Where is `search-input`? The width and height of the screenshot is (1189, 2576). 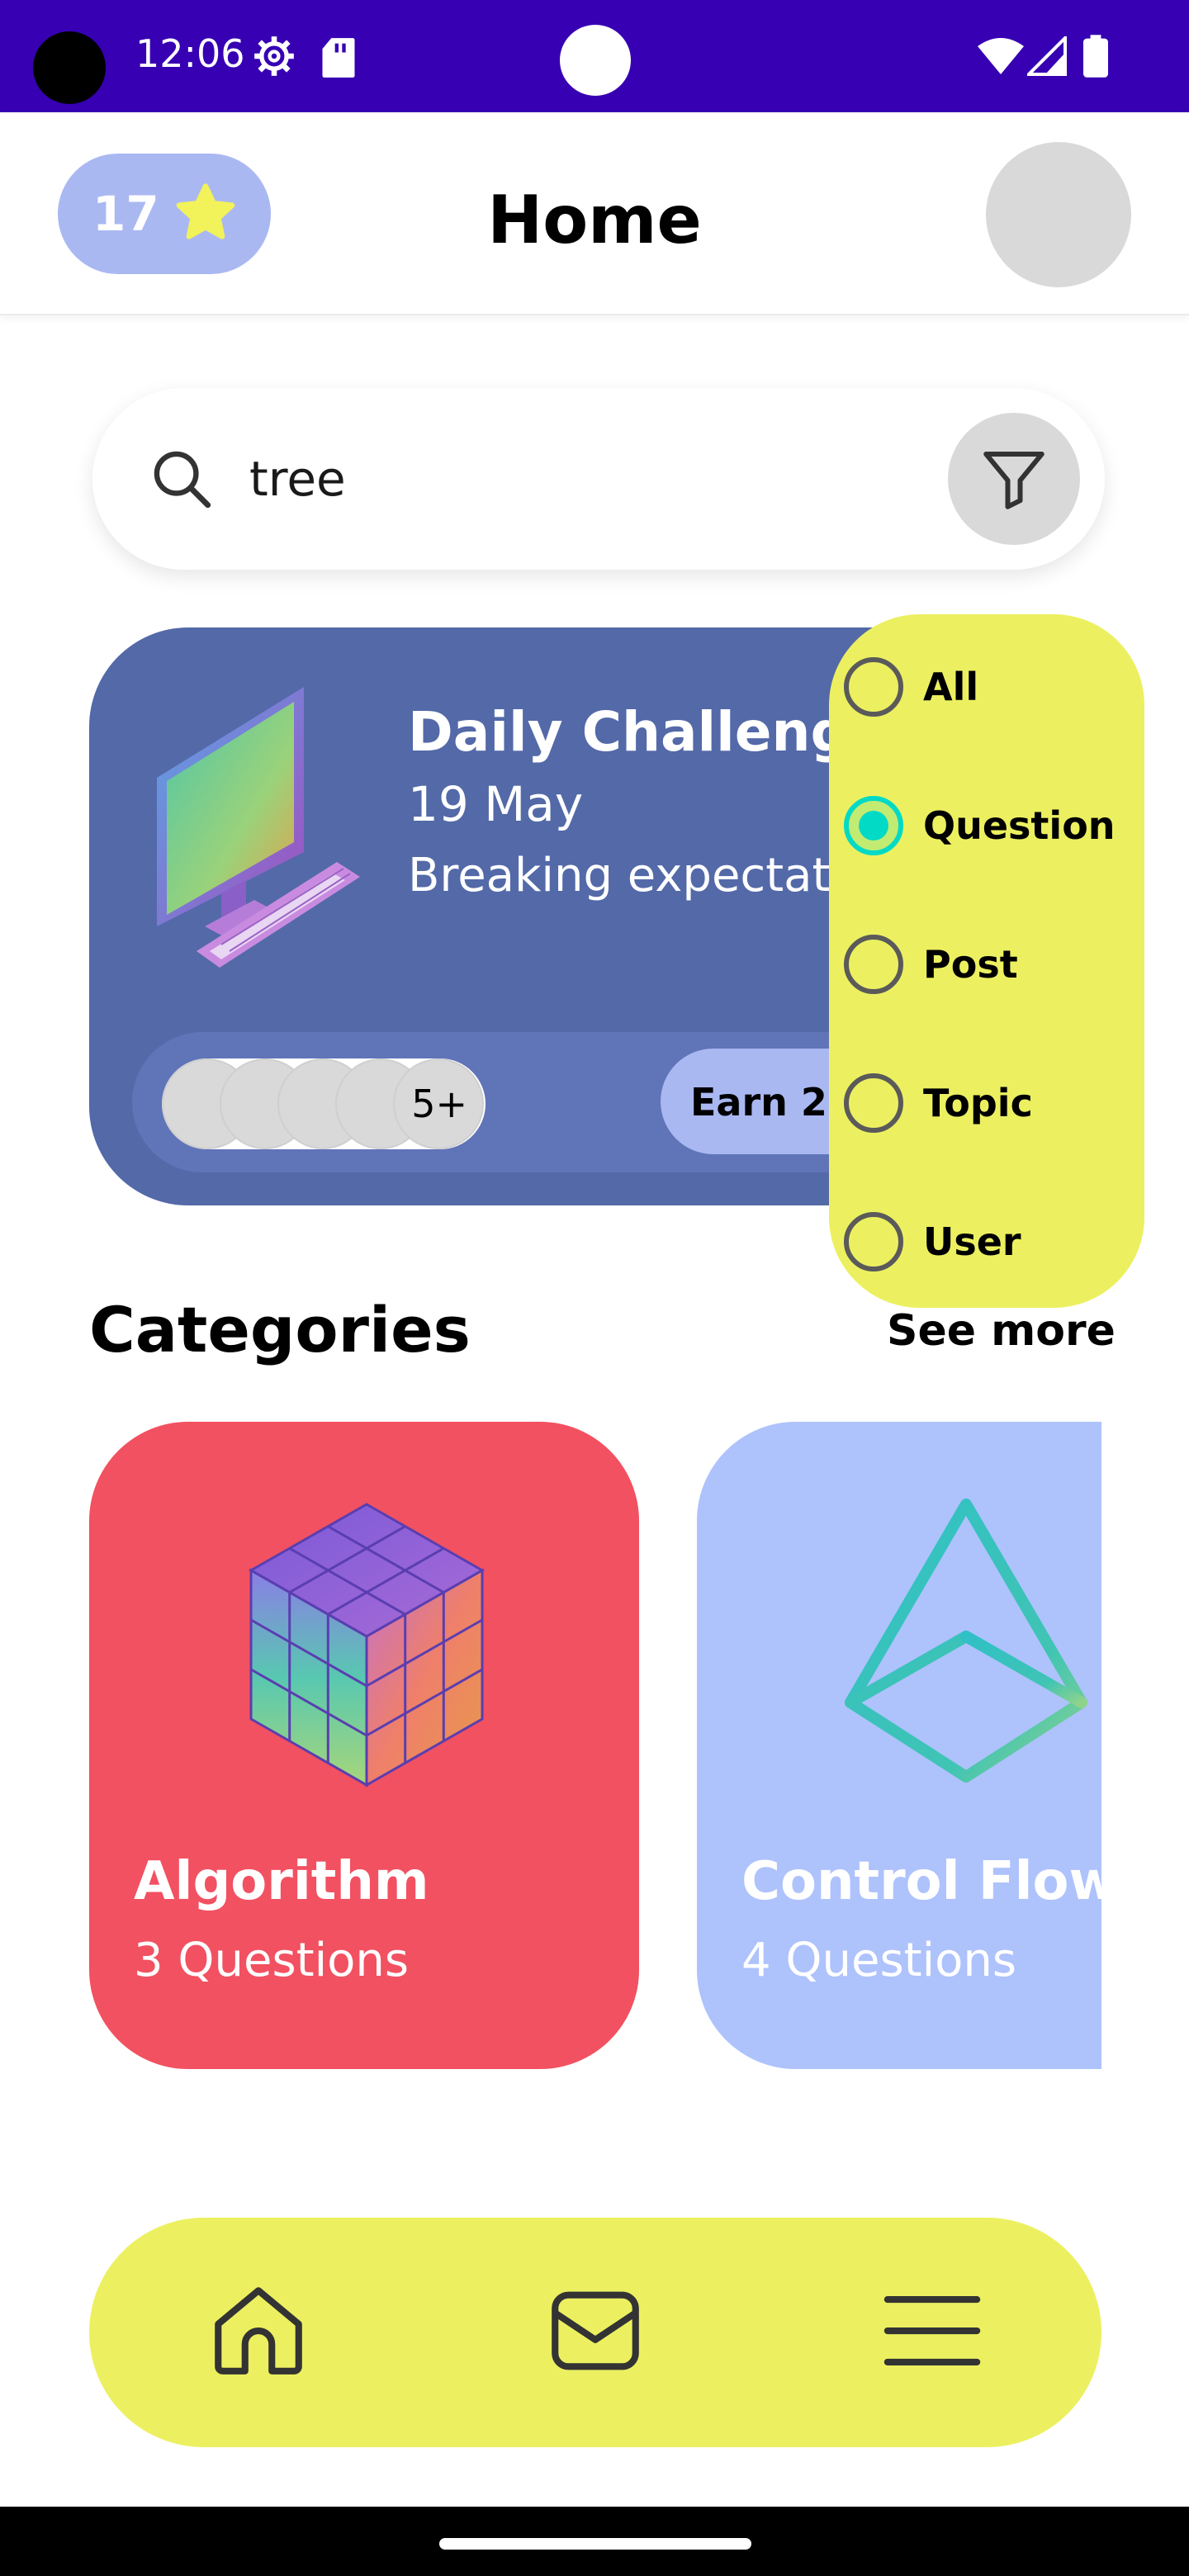 search-input is located at coordinates (579, 479).